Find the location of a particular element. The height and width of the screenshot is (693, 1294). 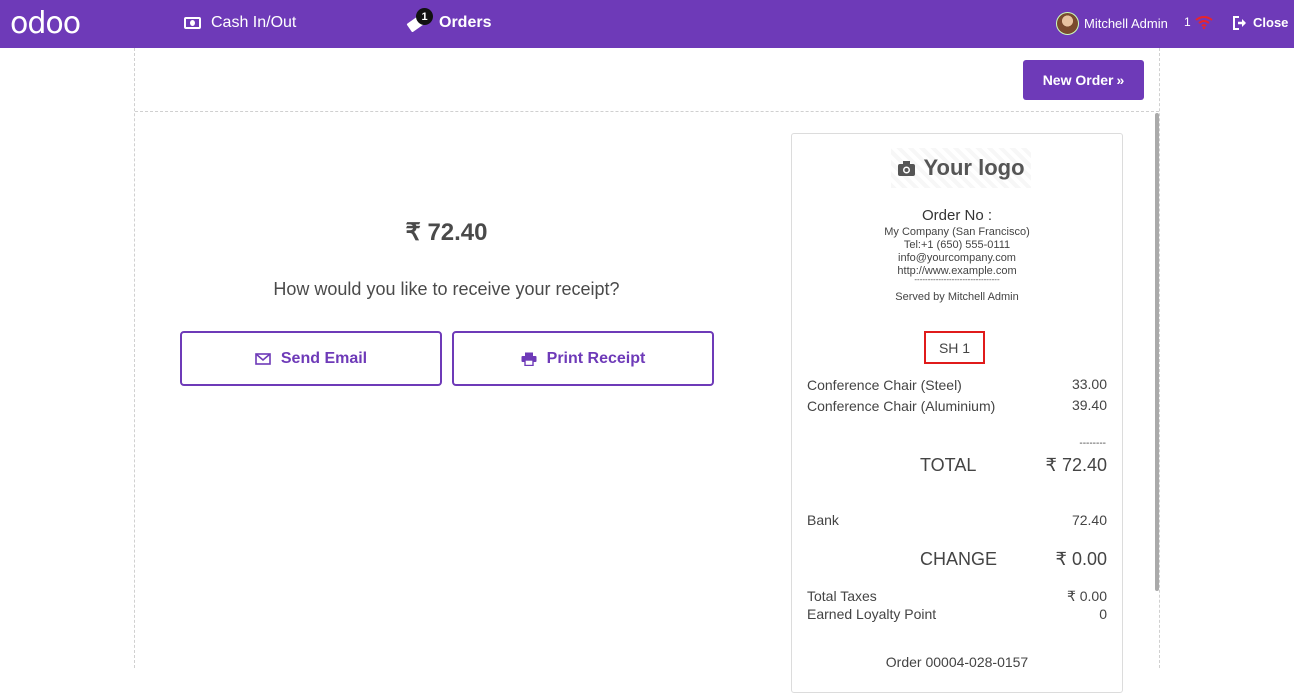

line-price: 33.00 is located at coordinates (1089, 384).